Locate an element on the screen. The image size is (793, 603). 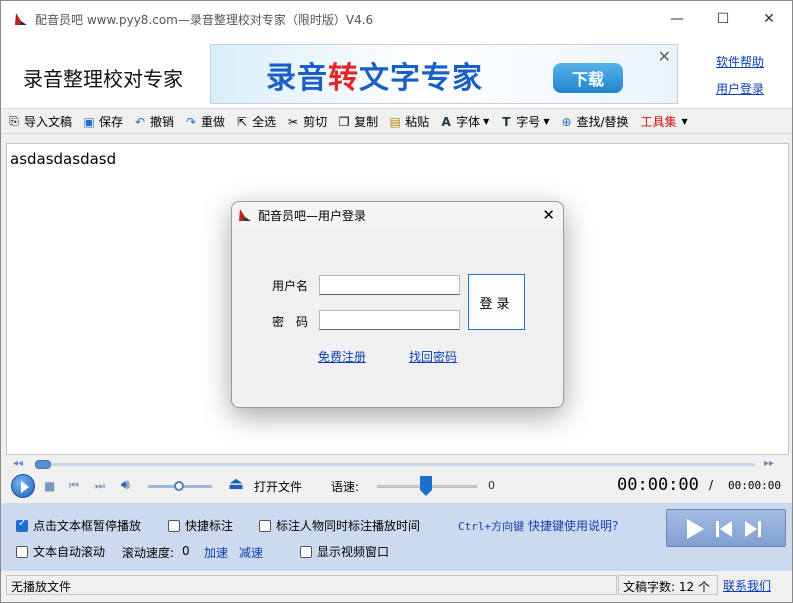
big-player-controls is located at coordinates (726, 528).